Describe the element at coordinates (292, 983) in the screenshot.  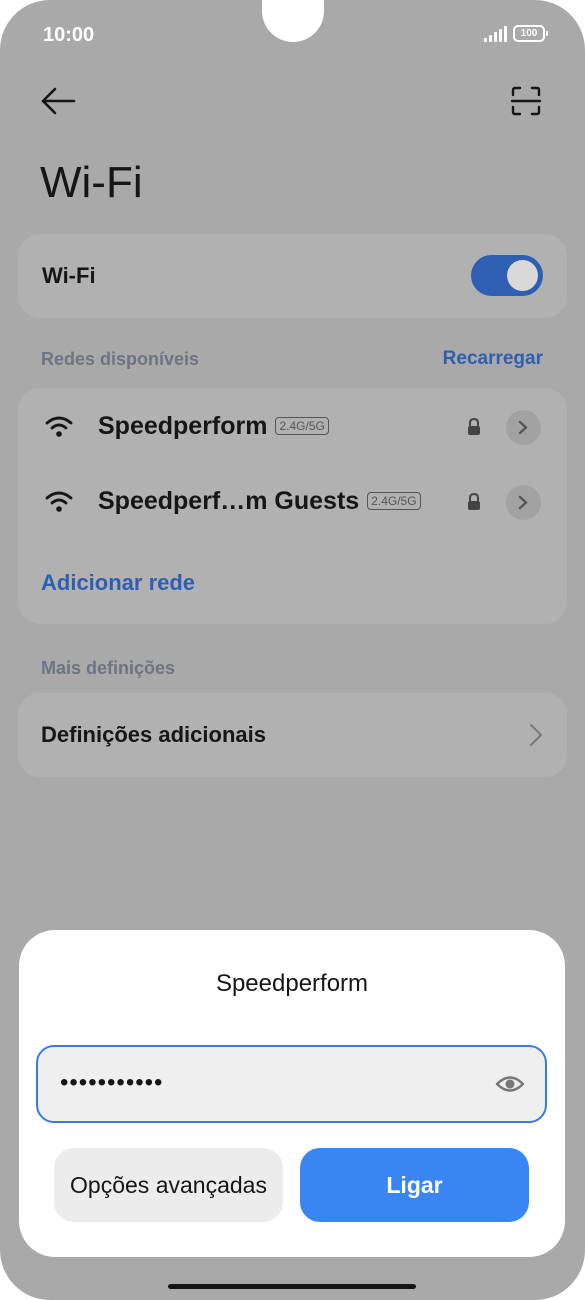
I see `dialog-title: Speedperform` at that location.